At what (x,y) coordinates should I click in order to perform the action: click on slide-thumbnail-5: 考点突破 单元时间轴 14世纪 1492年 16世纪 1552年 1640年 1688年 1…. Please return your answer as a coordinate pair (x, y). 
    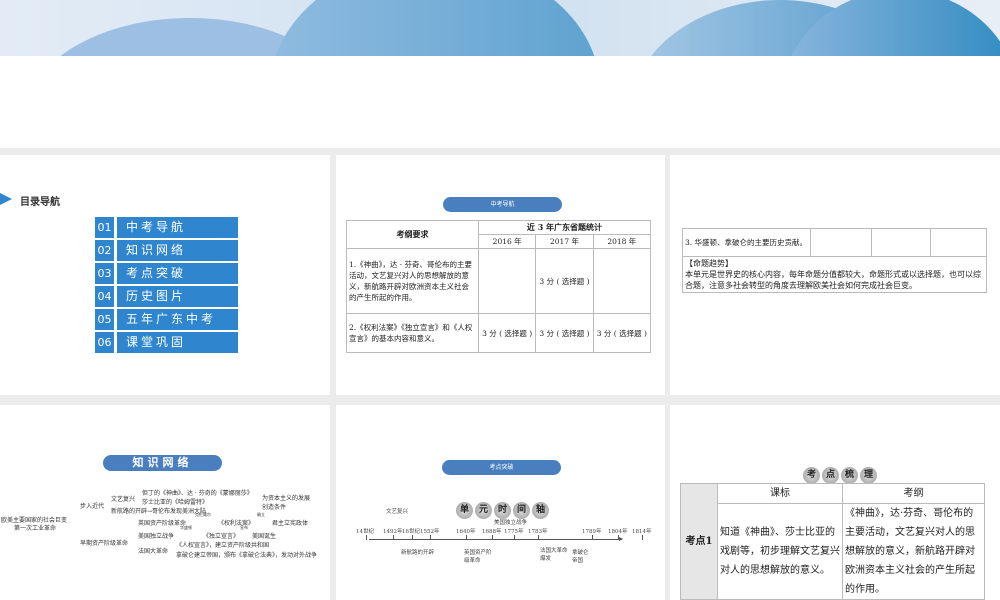
    Looking at the image, I should click on (500, 502).